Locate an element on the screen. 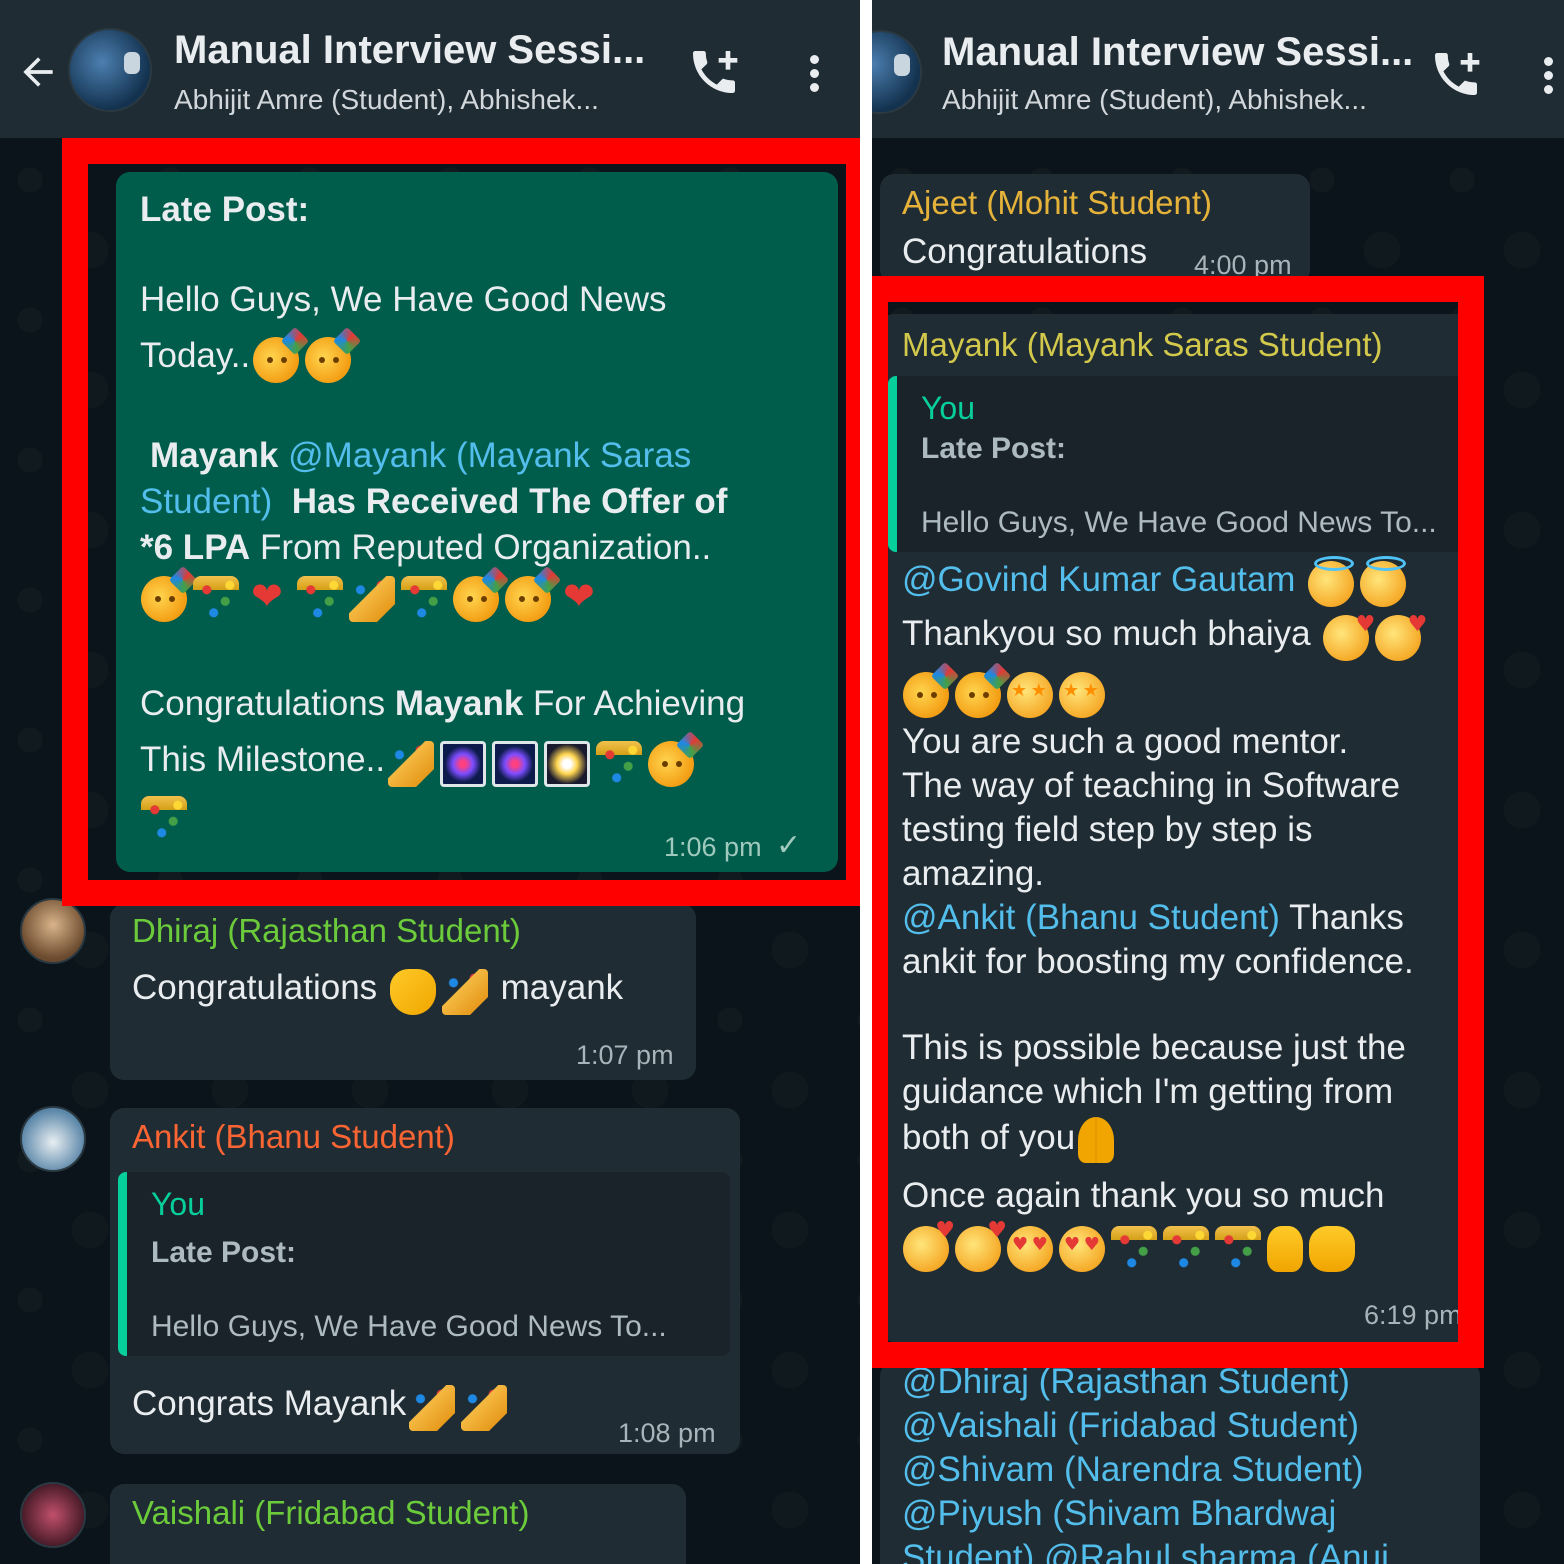 This screenshot has height=1564, width=1564. message-line: testing field step by step is is located at coordinates (1107, 829).